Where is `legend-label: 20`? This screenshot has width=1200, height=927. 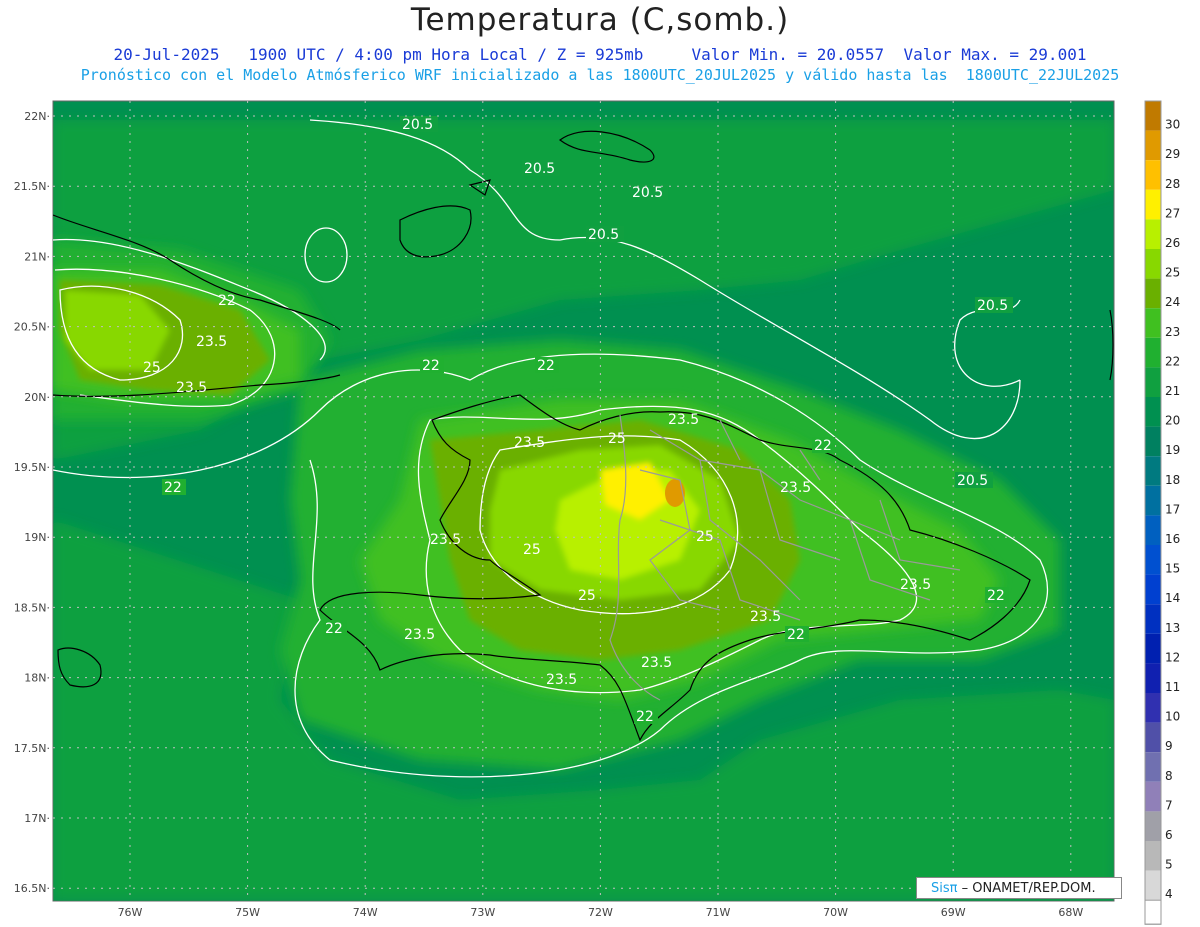
legend-label: 20 is located at coordinates (1172, 421).